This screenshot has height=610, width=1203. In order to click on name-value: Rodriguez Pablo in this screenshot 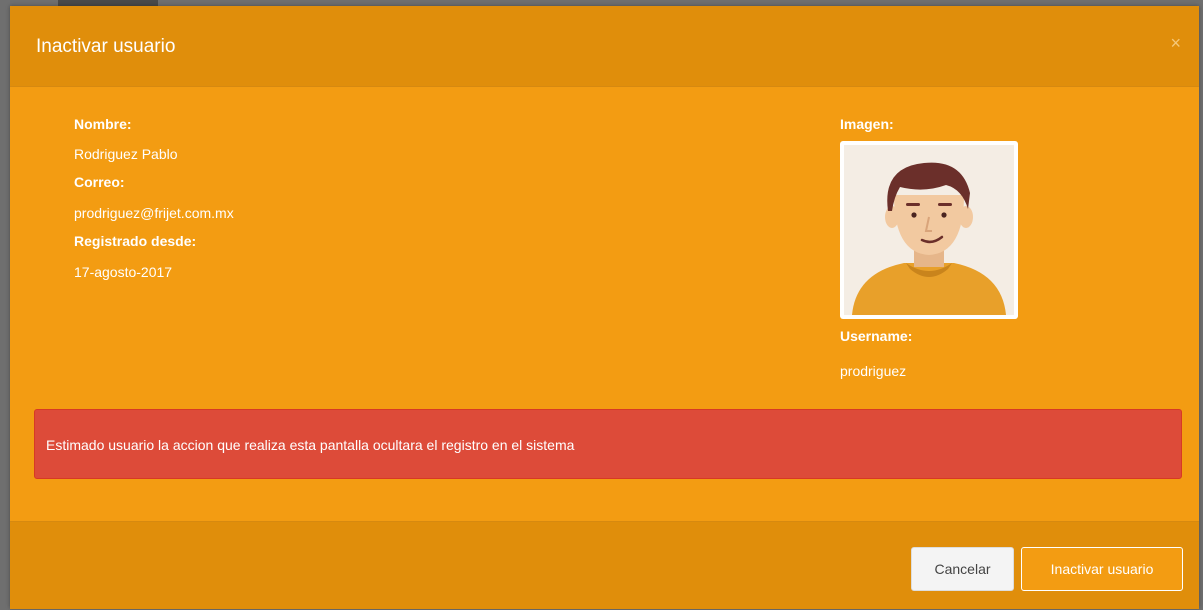, I will do `click(126, 154)`.